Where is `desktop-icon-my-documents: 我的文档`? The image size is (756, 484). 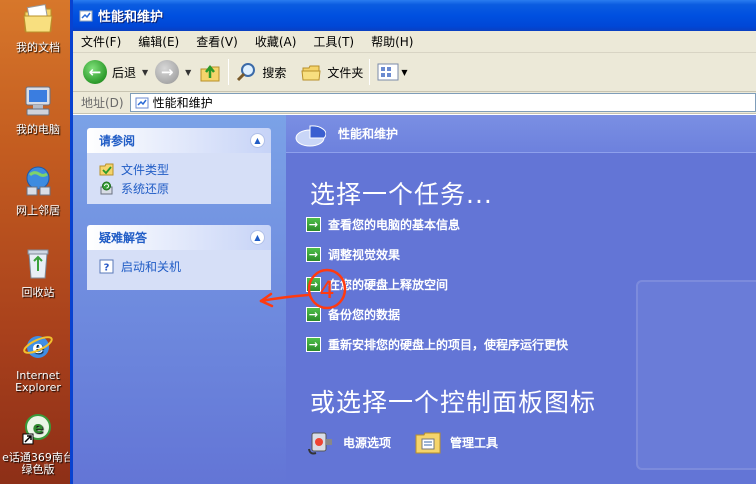
desktop-icon-my-documents: 我的文档 is located at coordinates (38, 28).